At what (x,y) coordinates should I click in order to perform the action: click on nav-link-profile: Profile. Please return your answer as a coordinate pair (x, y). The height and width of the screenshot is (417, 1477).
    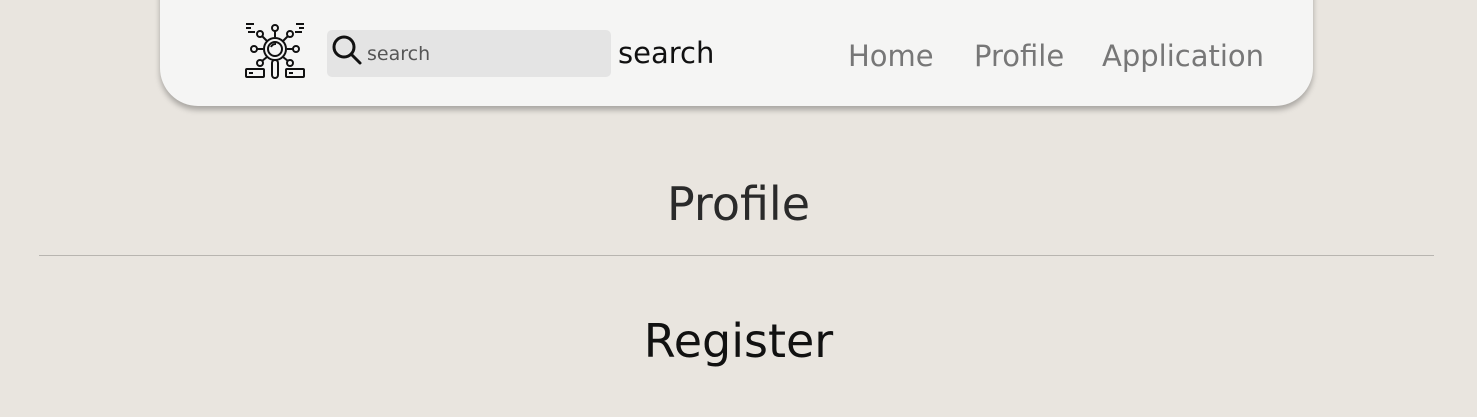
    Looking at the image, I should click on (1019, 56).